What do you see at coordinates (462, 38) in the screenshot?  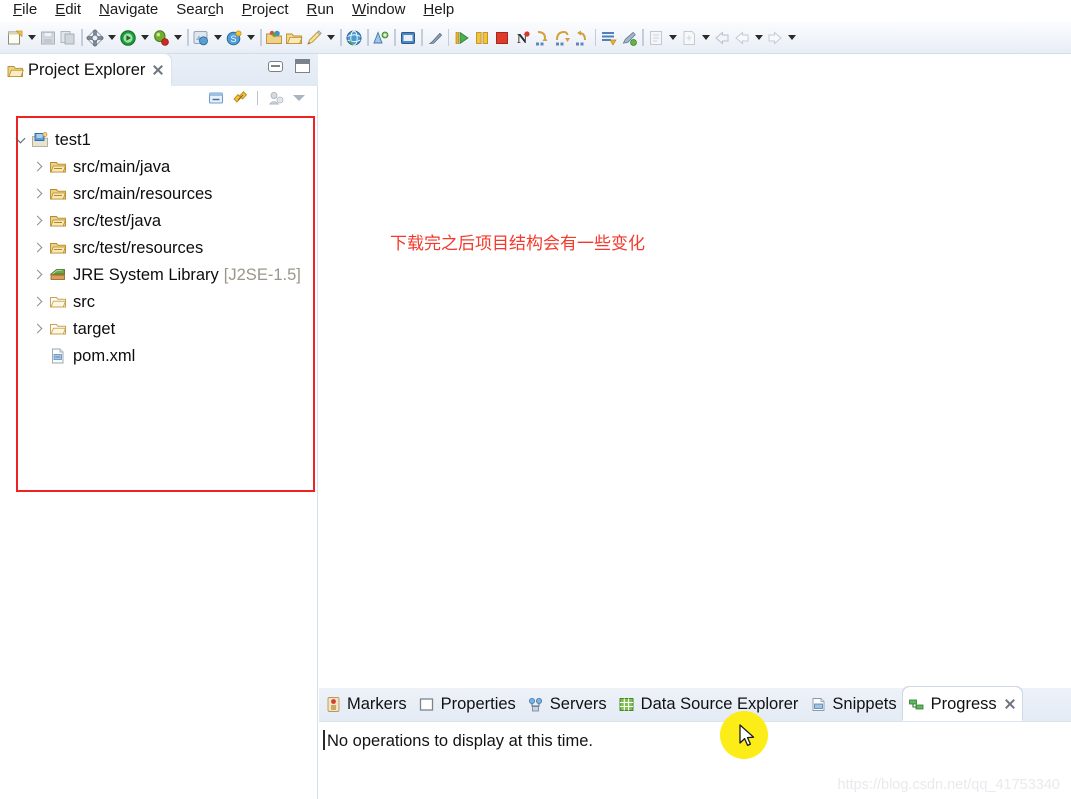 I see `resume-icon` at bounding box center [462, 38].